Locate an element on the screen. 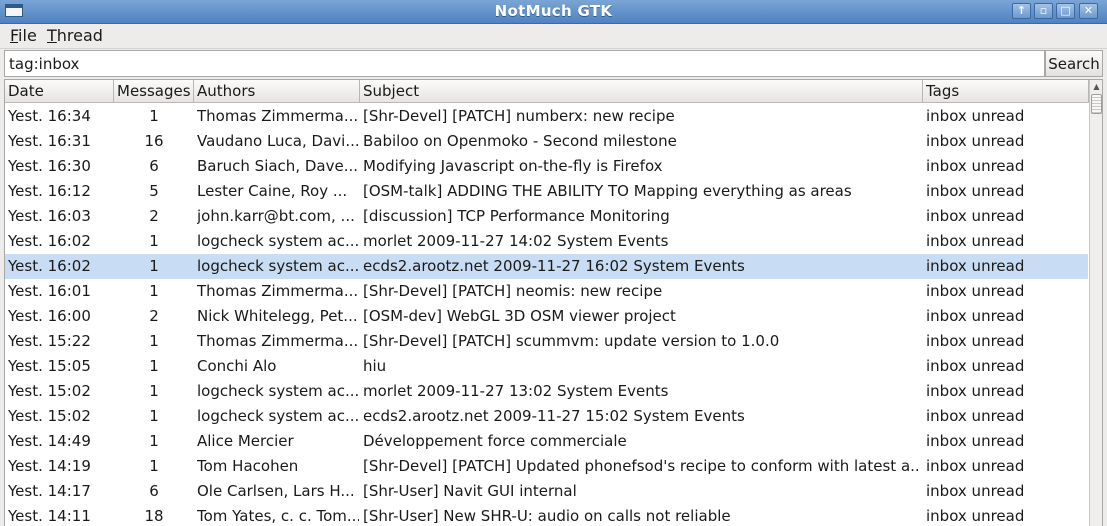 The width and height of the screenshot is (1107, 526). menu-thread-mnemonic: T is located at coordinates (52, 35).